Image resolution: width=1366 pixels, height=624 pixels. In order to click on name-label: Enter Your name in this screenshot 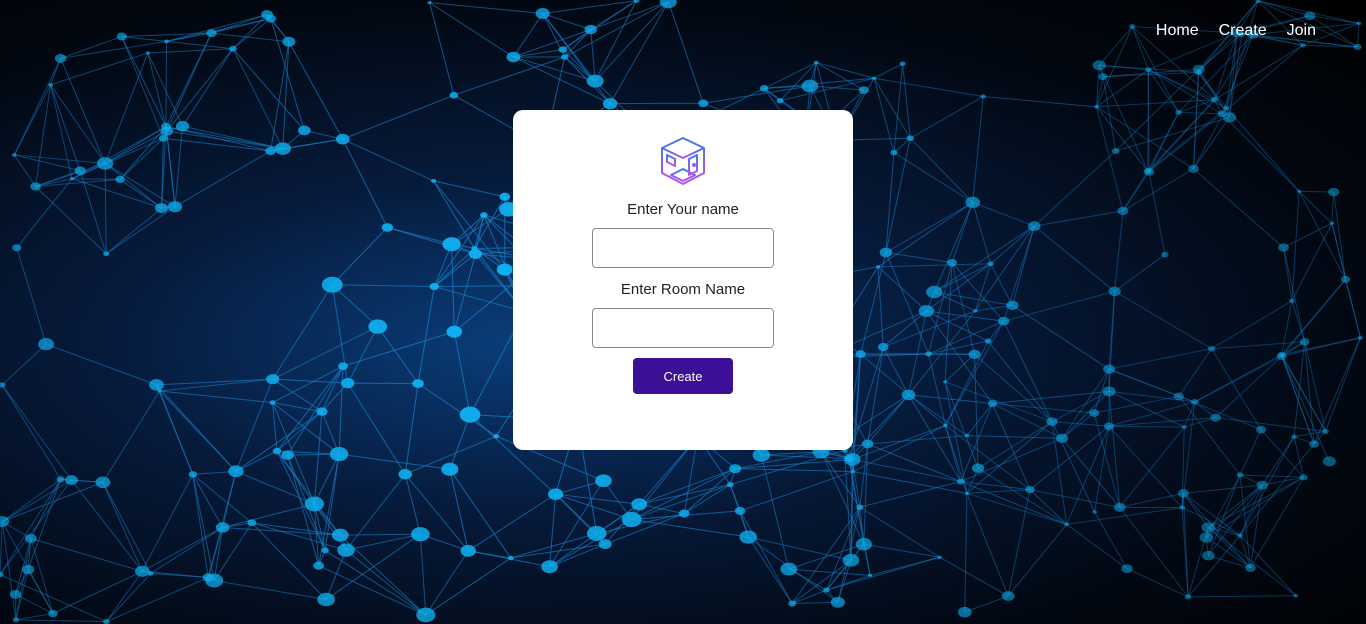, I will do `click(683, 209)`.